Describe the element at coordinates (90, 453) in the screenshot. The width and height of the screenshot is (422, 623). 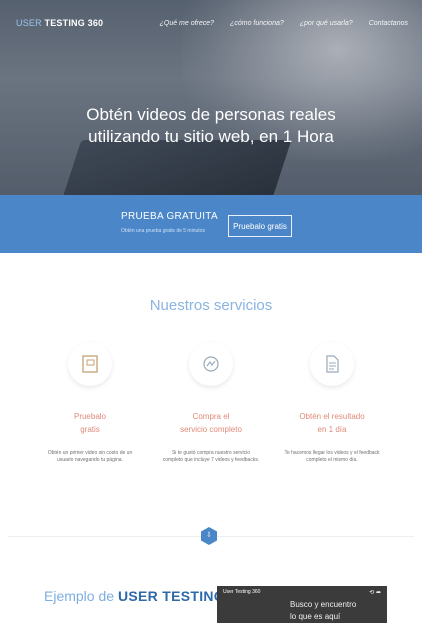
I see `service-text-free-line1: Obtén un primer video sin costo de un` at that location.